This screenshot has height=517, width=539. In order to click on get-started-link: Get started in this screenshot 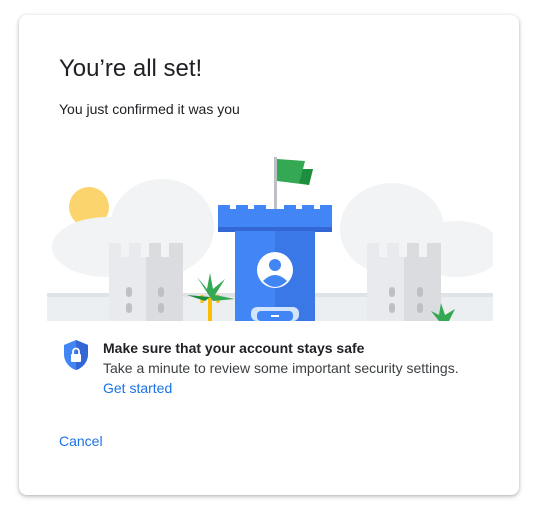, I will do `click(137, 388)`.